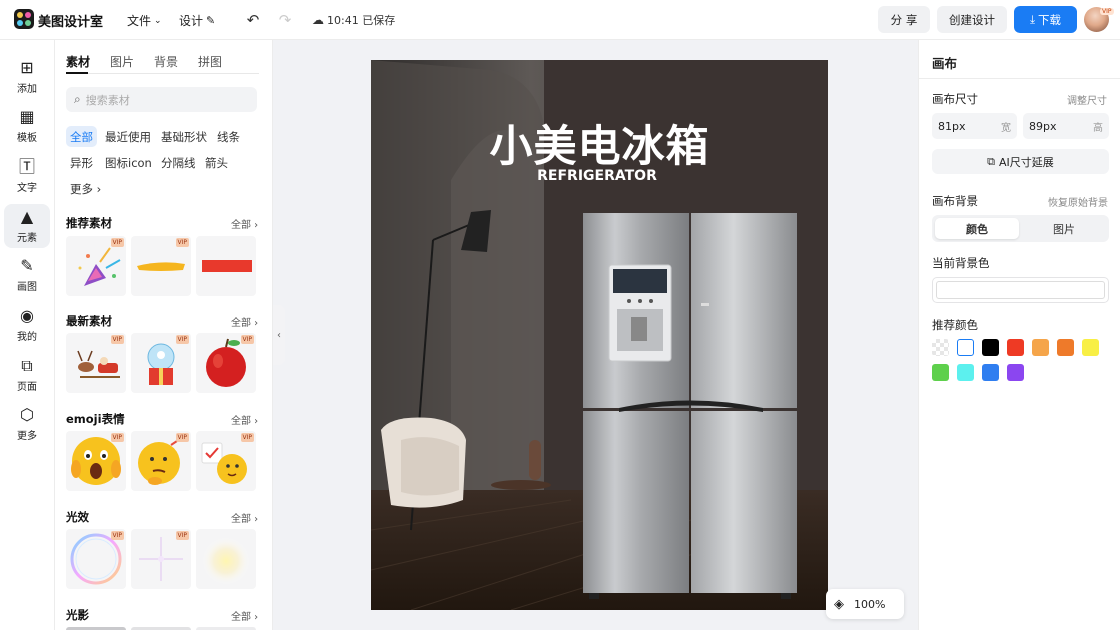 The width and height of the screenshot is (1120, 630). Describe the element at coordinates (162, 73) in the screenshot. I see `tab-divider` at that location.